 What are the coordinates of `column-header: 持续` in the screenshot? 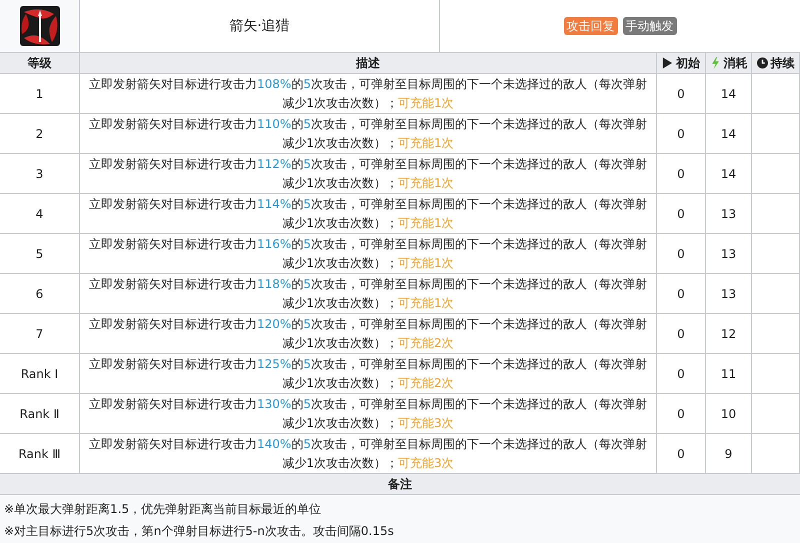 It's located at (776, 63).